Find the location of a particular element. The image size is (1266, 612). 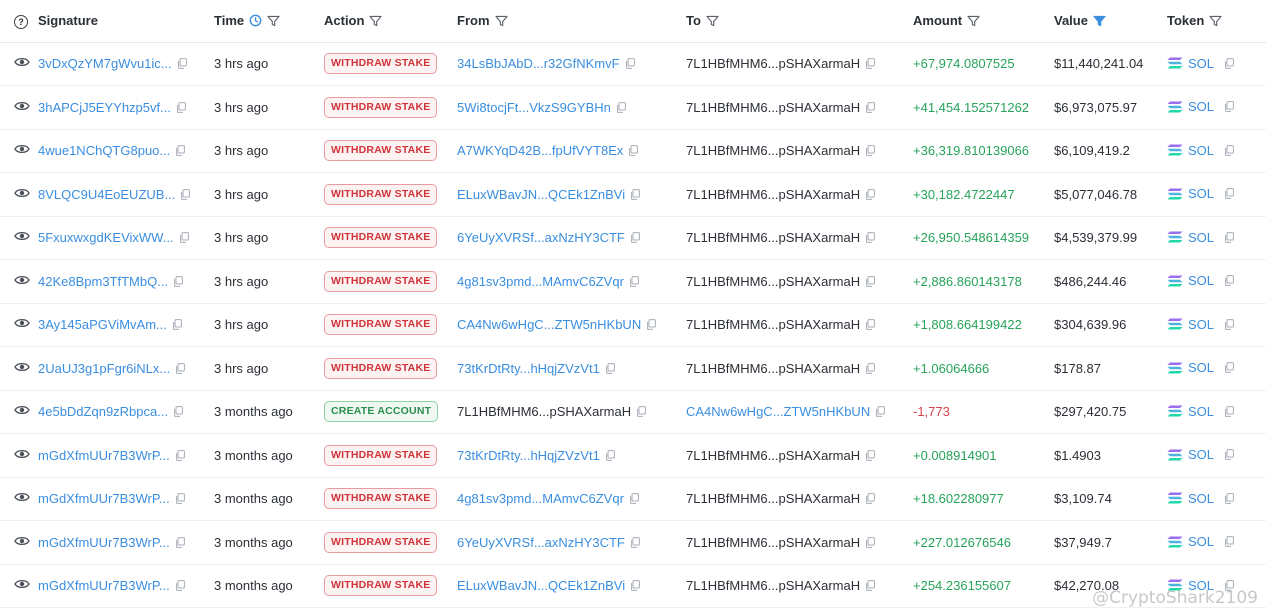

question-icon: ? is located at coordinates (21, 21).